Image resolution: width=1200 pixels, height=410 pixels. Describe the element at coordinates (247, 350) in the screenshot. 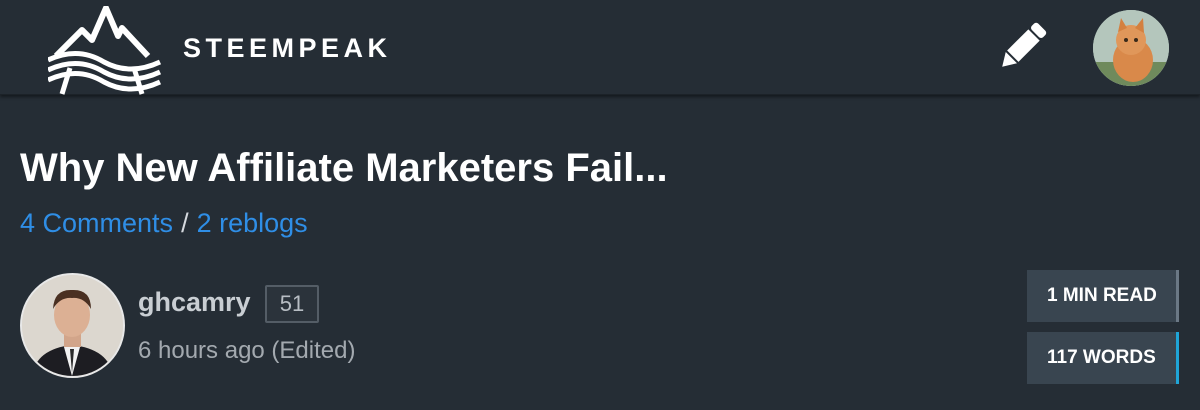

I see `post-timestamp: 6 hours ago (Edited)` at that location.